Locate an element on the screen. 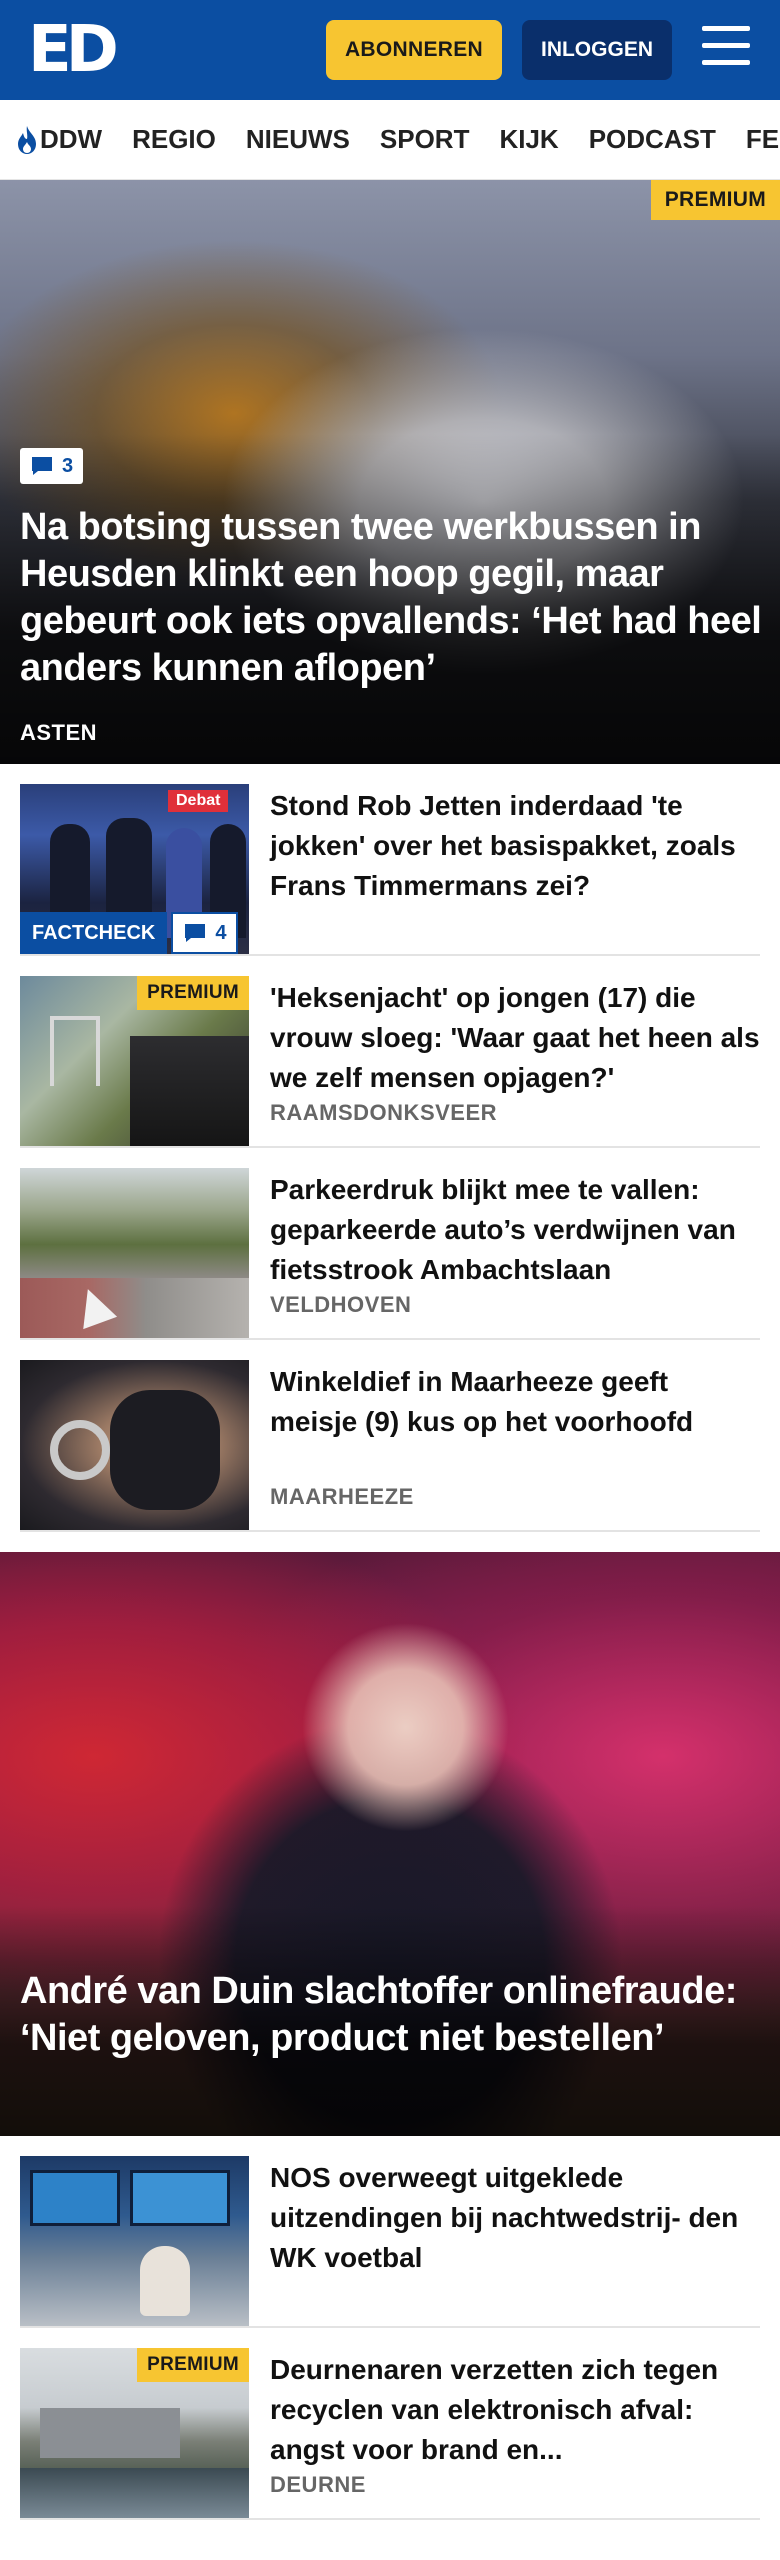 This screenshot has height=2560, width=780. nav-item-label: DDW is located at coordinates (71, 139).